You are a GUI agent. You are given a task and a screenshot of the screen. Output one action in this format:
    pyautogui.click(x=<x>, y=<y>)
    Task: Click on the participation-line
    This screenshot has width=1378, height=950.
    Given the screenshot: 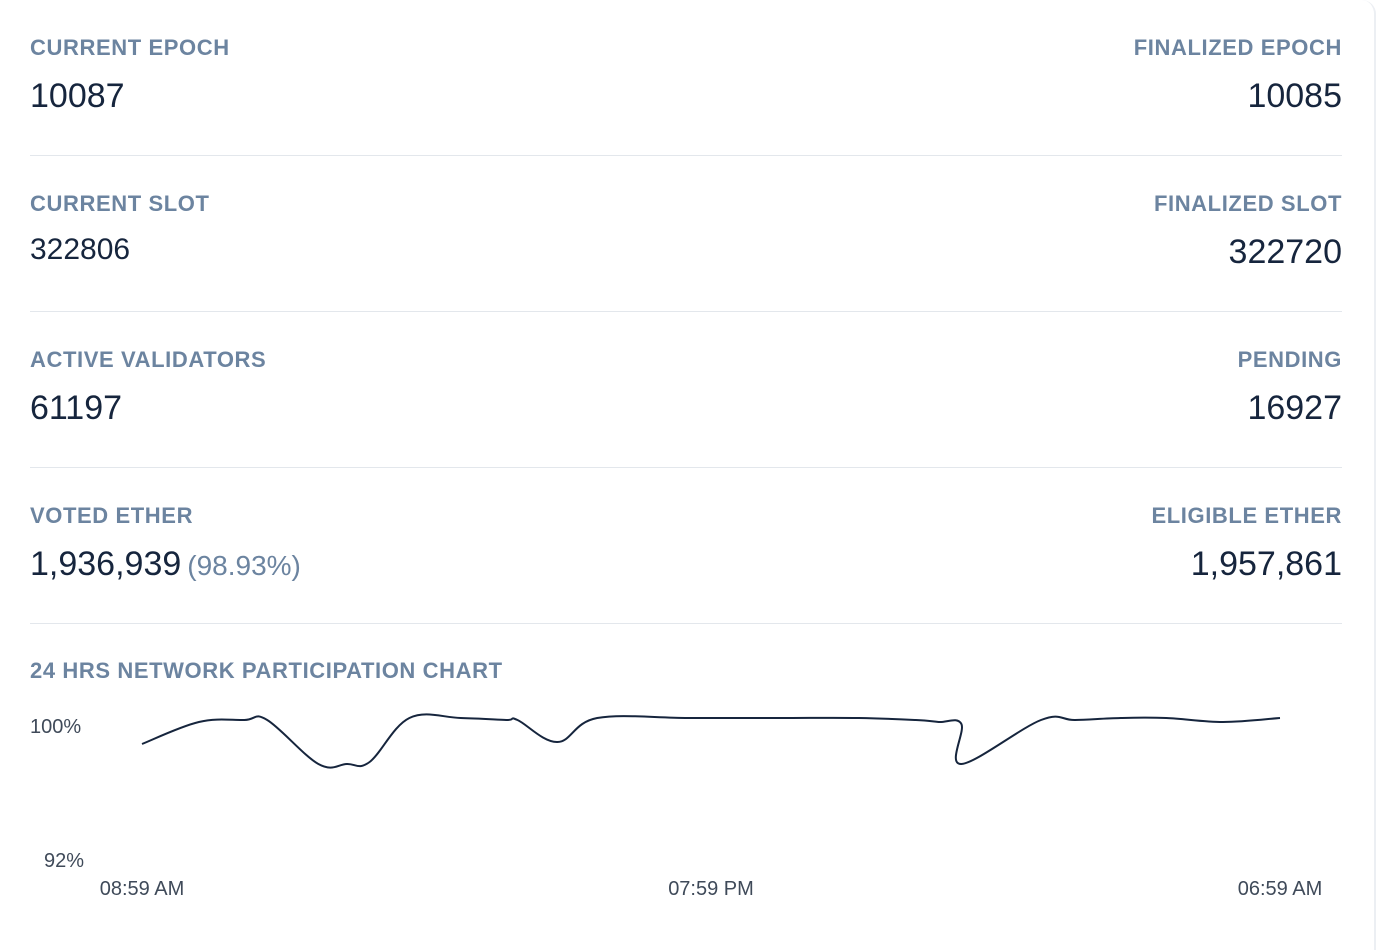 What is the action you would take?
    pyautogui.click(x=711, y=741)
    